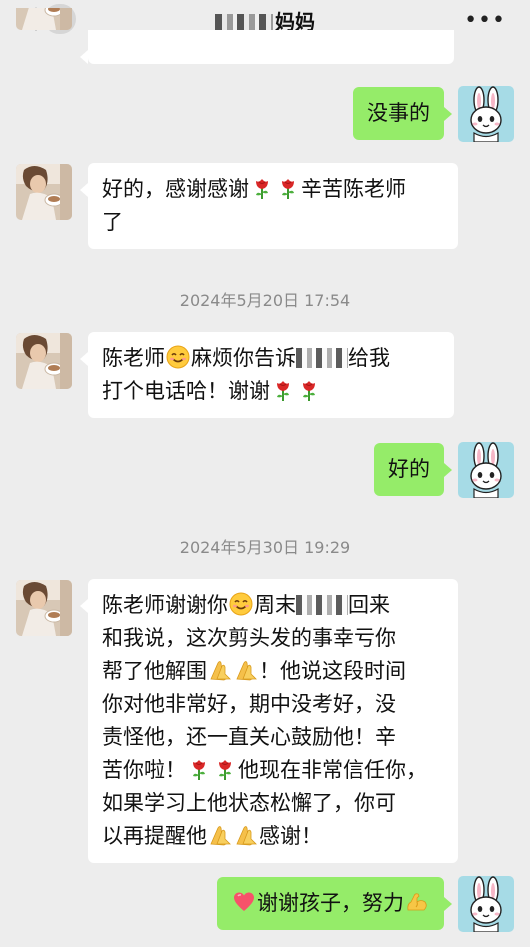  What do you see at coordinates (409, 469) in the screenshot?
I see `message-text: 好的` at bounding box center [409, 469].